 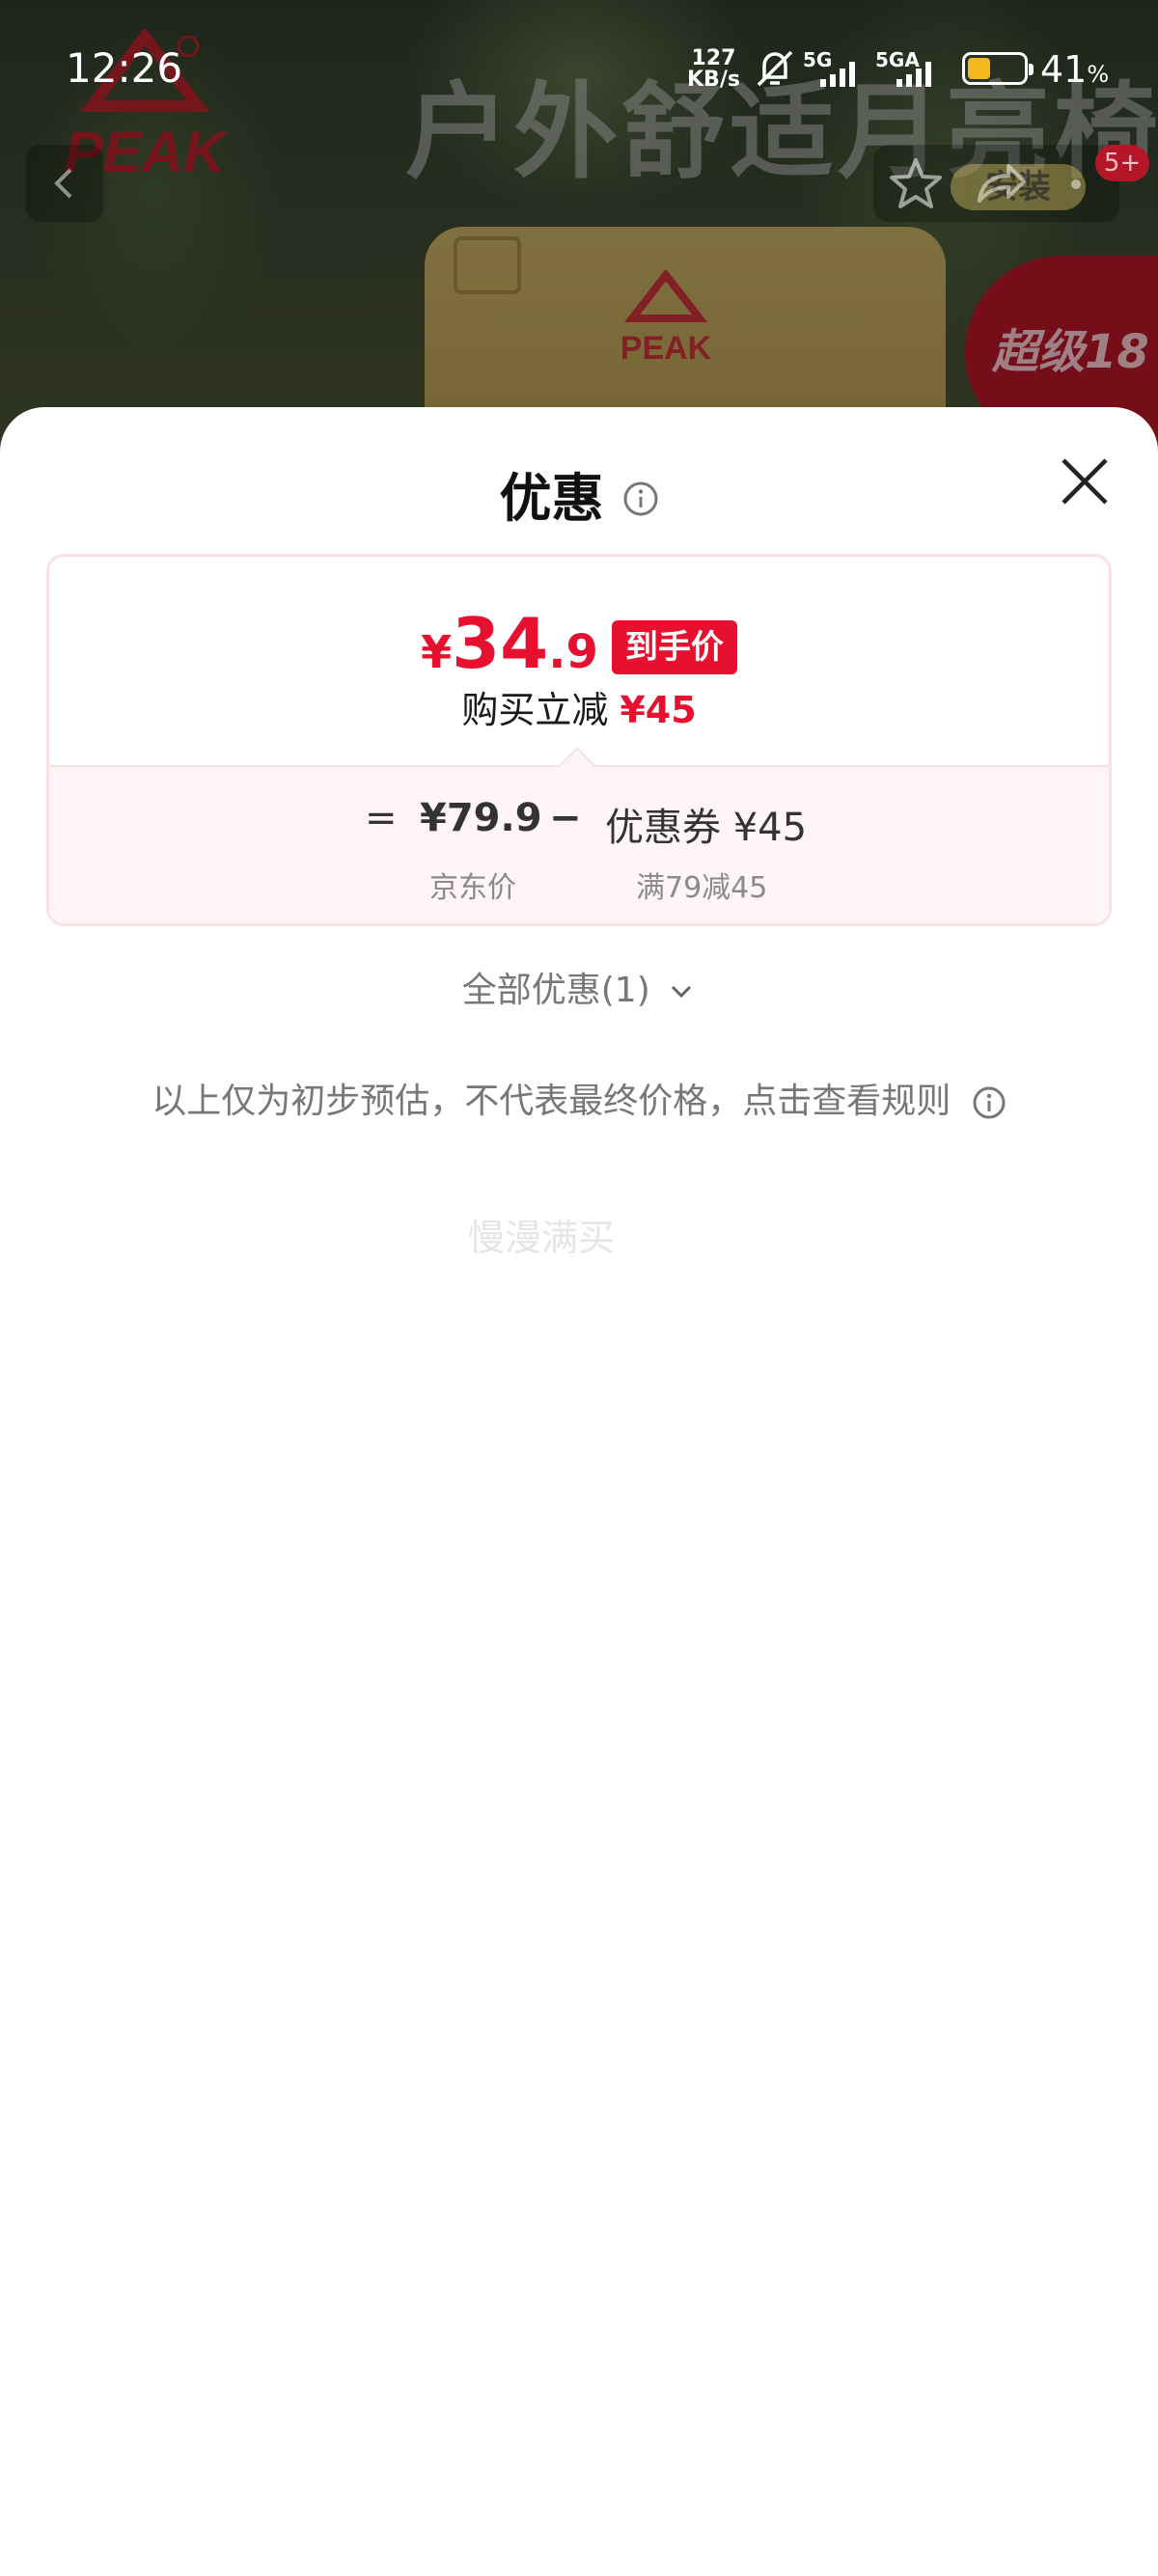 I want to click on price-breakdown: = ¥79.9 − 优惠券 ¥45 京东价 满79减45, so click(x=579, y=835).